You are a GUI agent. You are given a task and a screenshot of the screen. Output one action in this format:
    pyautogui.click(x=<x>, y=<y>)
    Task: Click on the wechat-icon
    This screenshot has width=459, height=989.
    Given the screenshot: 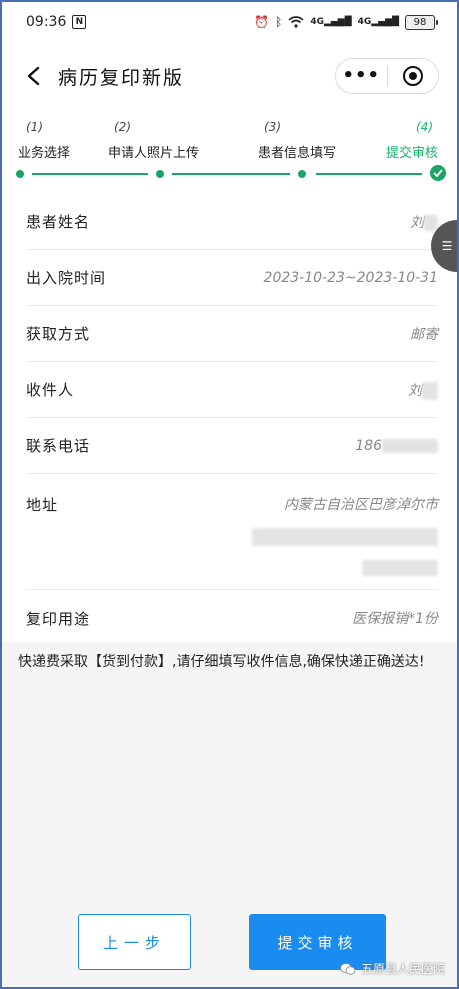 What is the action you would take?
    pyautogui.click(x=348, y=968)
    